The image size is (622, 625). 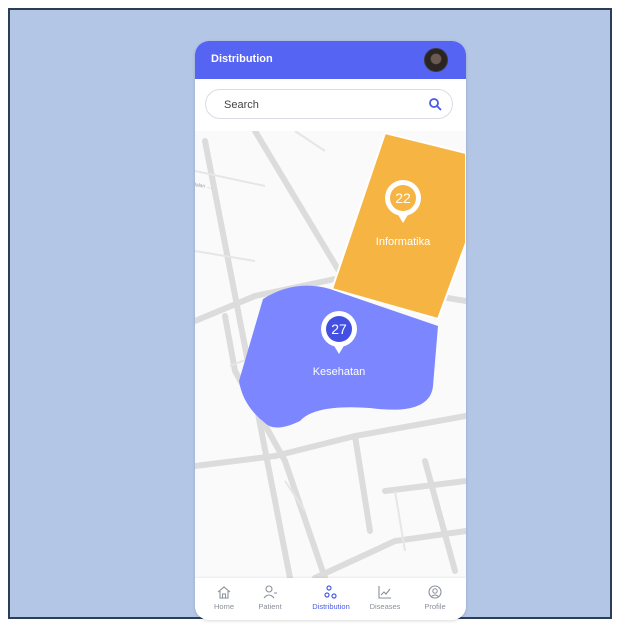 What do you see at coordinates (403, 242) in the screenshot?
I see `region-label-informatika: Informatika` at bounding box center [403, 242].